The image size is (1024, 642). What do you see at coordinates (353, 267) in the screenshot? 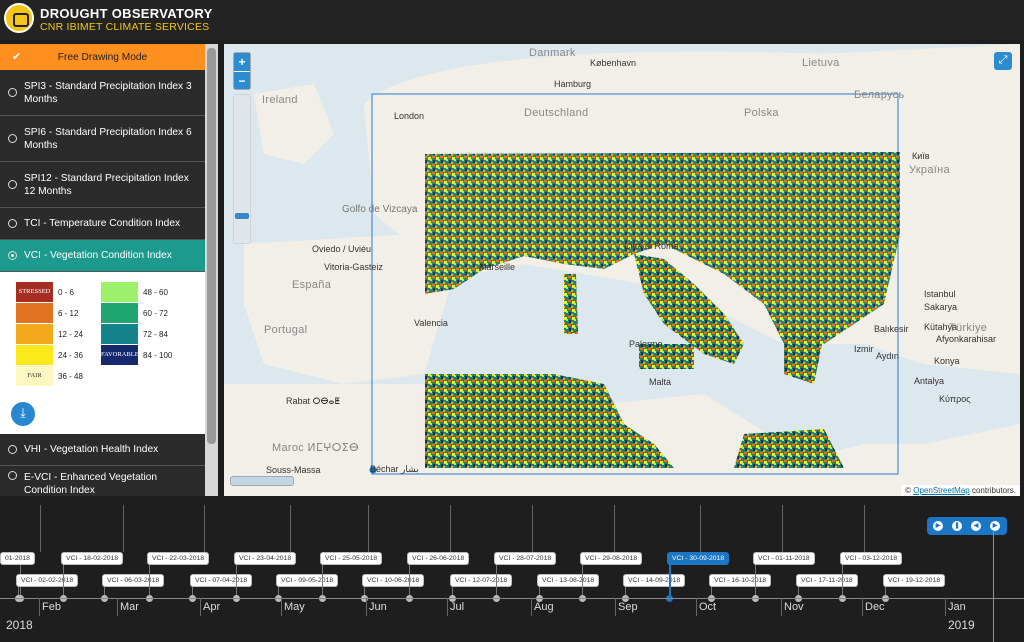
I see `map-place-label: Vitoria-Gasteiz` at bounding box center [353, 267].